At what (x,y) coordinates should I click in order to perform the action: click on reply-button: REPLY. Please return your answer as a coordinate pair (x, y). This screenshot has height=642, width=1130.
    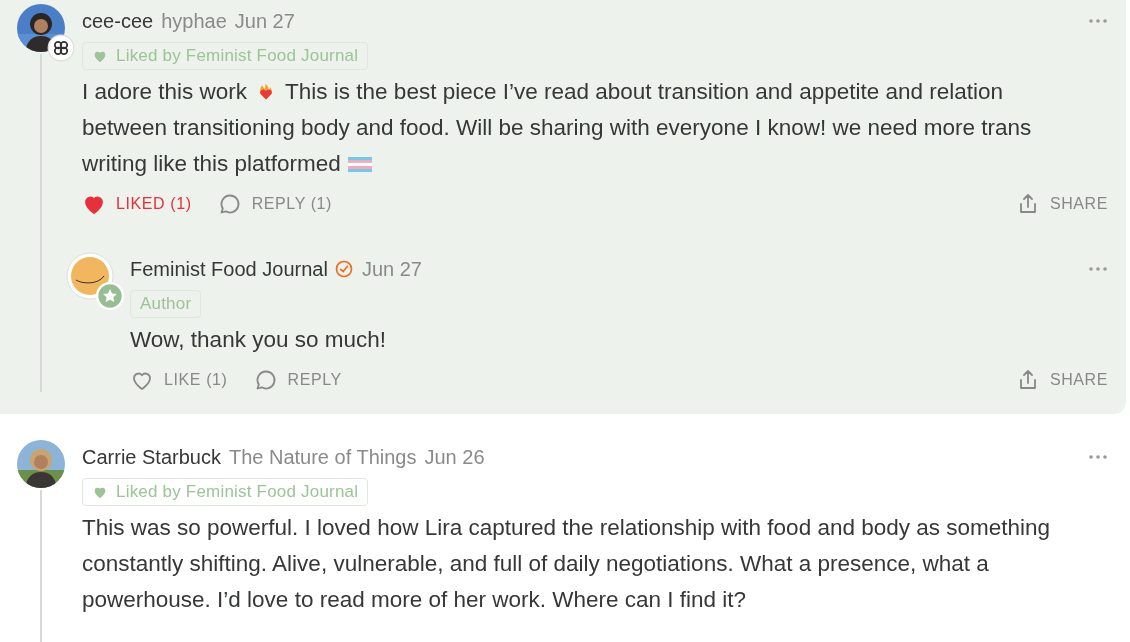
    Looking at the image, I should click on (297, 380).